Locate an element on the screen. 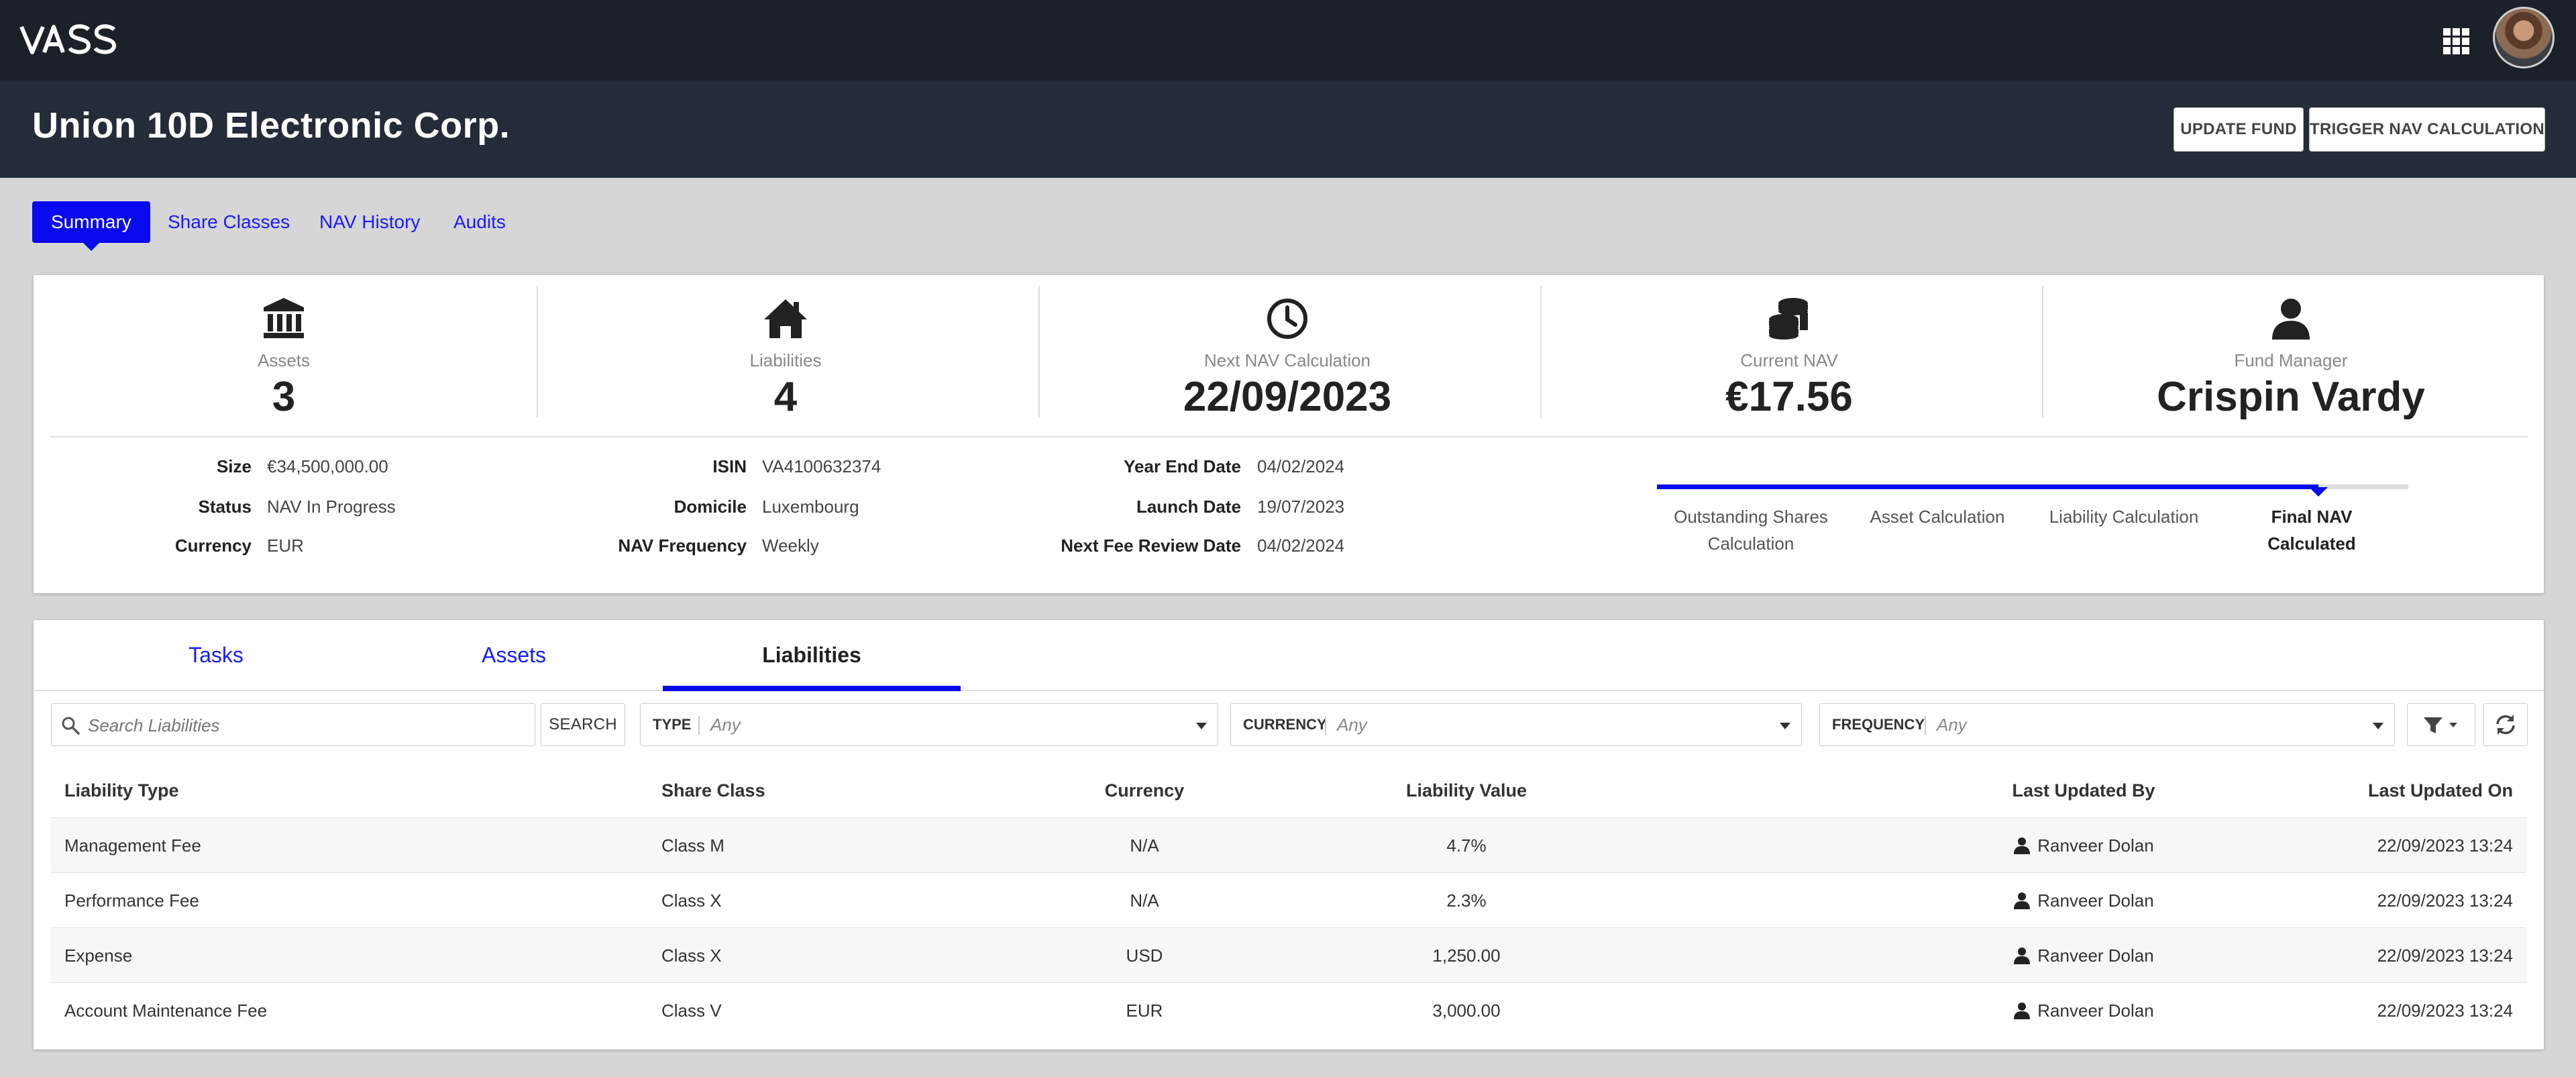 The height and width of the screenshot is (1077, 2576). column-header-liability-type: Liability Type is located at coordinates (121, 790).